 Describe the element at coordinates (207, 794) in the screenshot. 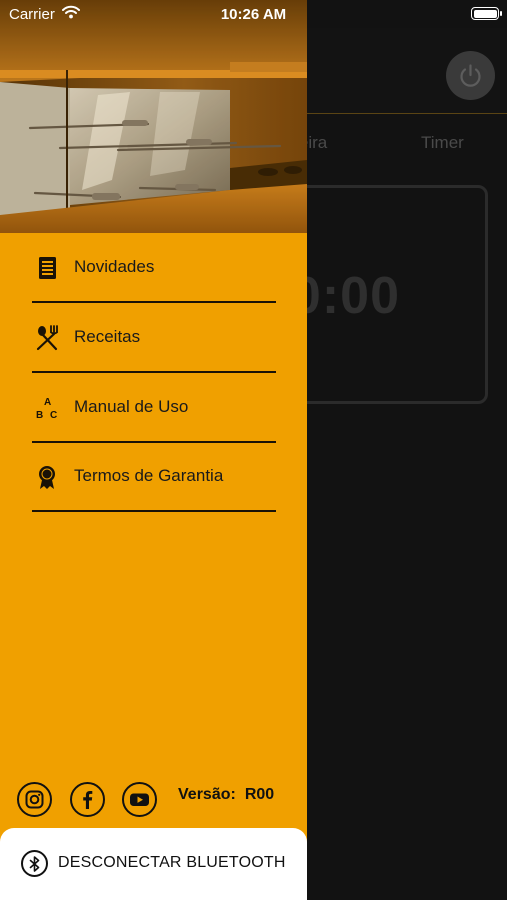

I see `version-label: Versão:` at that location.